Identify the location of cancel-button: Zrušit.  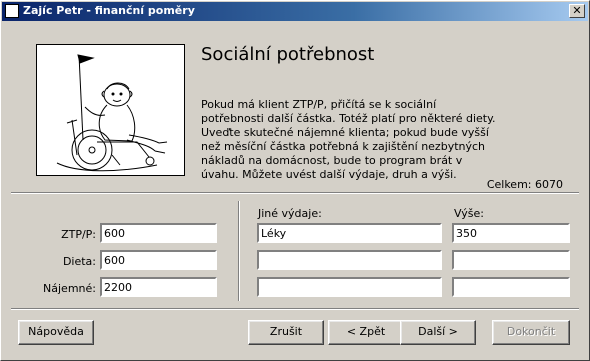
(286, 332).